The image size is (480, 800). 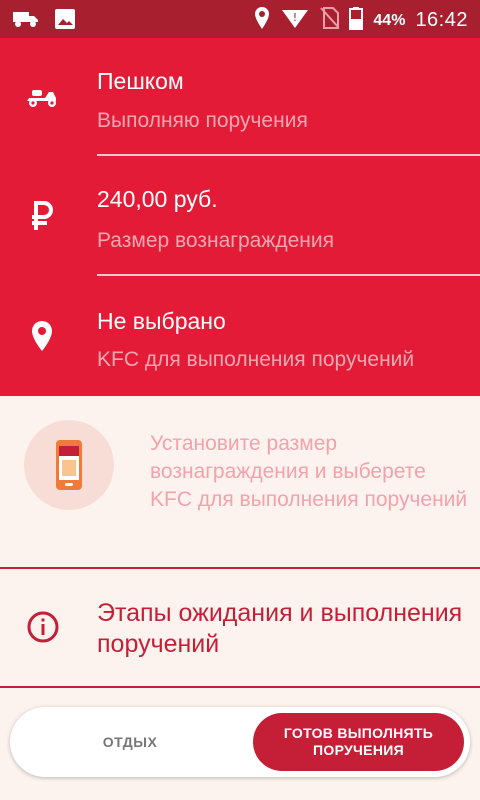 What do you see at coordinates (240, 337) in the screenshot?
I see `restaurant-row: Не выбрано KFC для выполнения поручений` at bounding box center [240, 337].